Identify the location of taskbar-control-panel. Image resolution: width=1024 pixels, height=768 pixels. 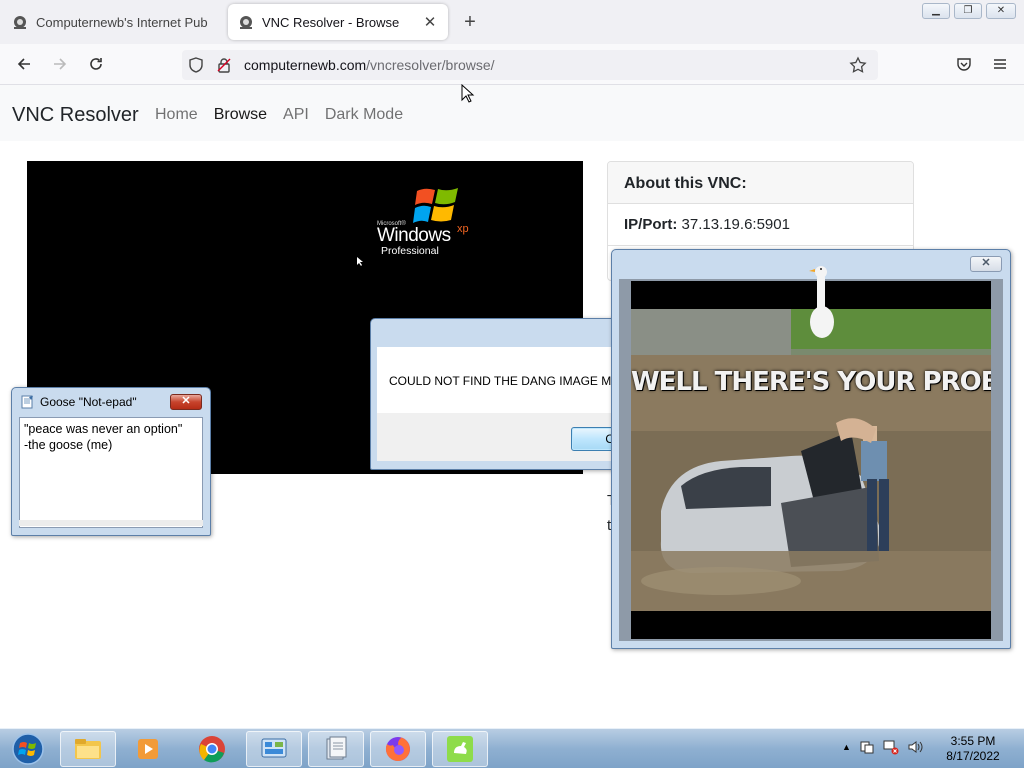
(274, 749).